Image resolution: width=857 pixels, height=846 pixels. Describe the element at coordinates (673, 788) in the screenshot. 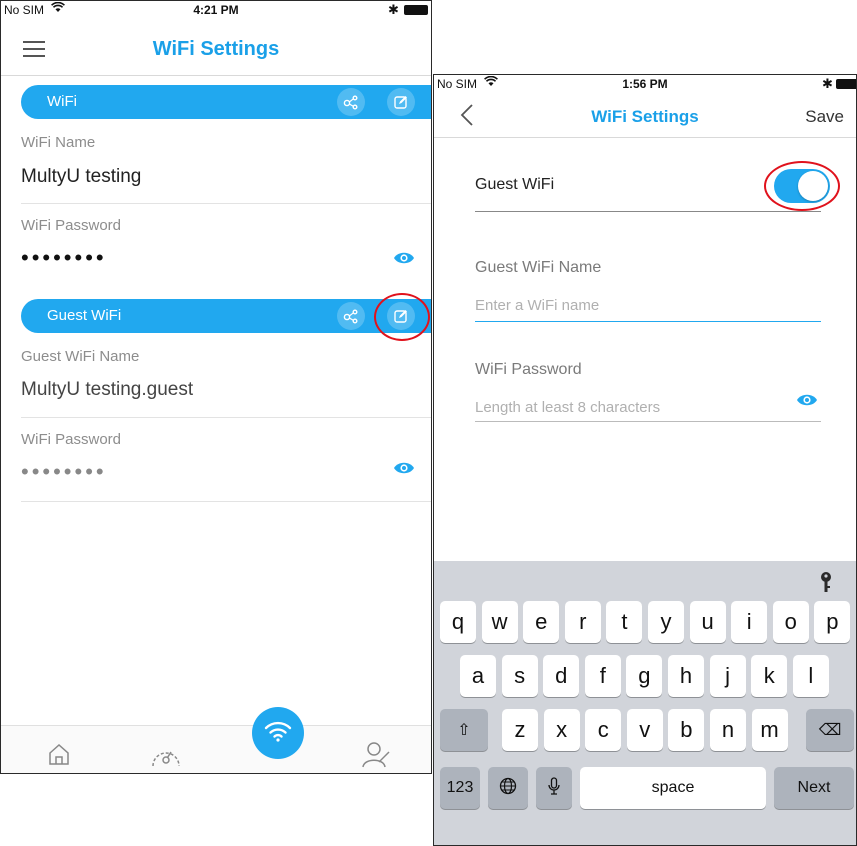

I see `space-key: space` at that location.